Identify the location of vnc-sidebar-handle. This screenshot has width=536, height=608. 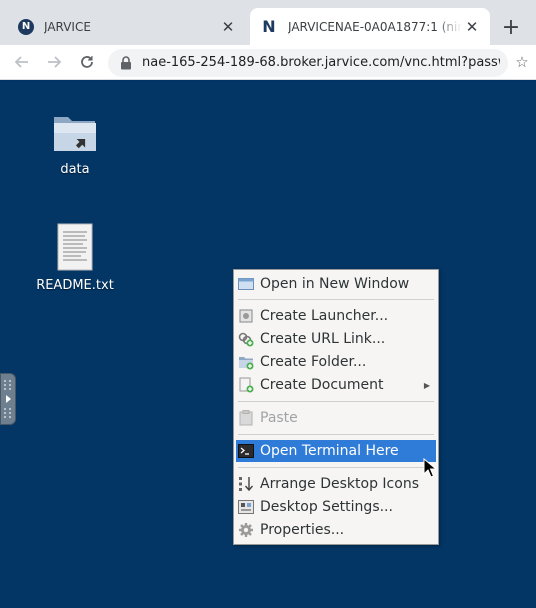
(8, 399).